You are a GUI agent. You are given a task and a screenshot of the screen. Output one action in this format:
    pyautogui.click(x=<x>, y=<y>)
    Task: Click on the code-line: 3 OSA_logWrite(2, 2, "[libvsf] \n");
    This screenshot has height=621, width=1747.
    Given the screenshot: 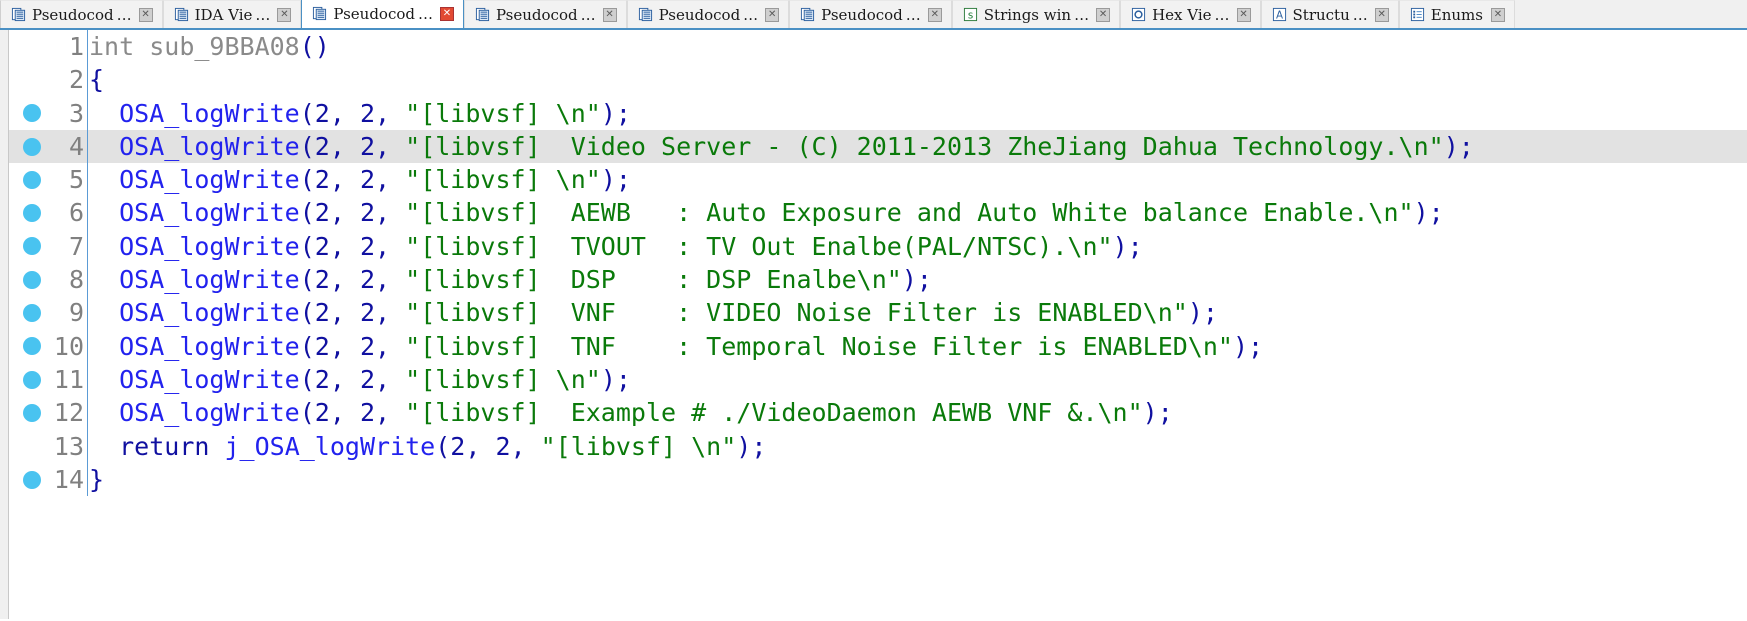 What is the action you would take?
    pyautogui.click(x=878, y=113)
    